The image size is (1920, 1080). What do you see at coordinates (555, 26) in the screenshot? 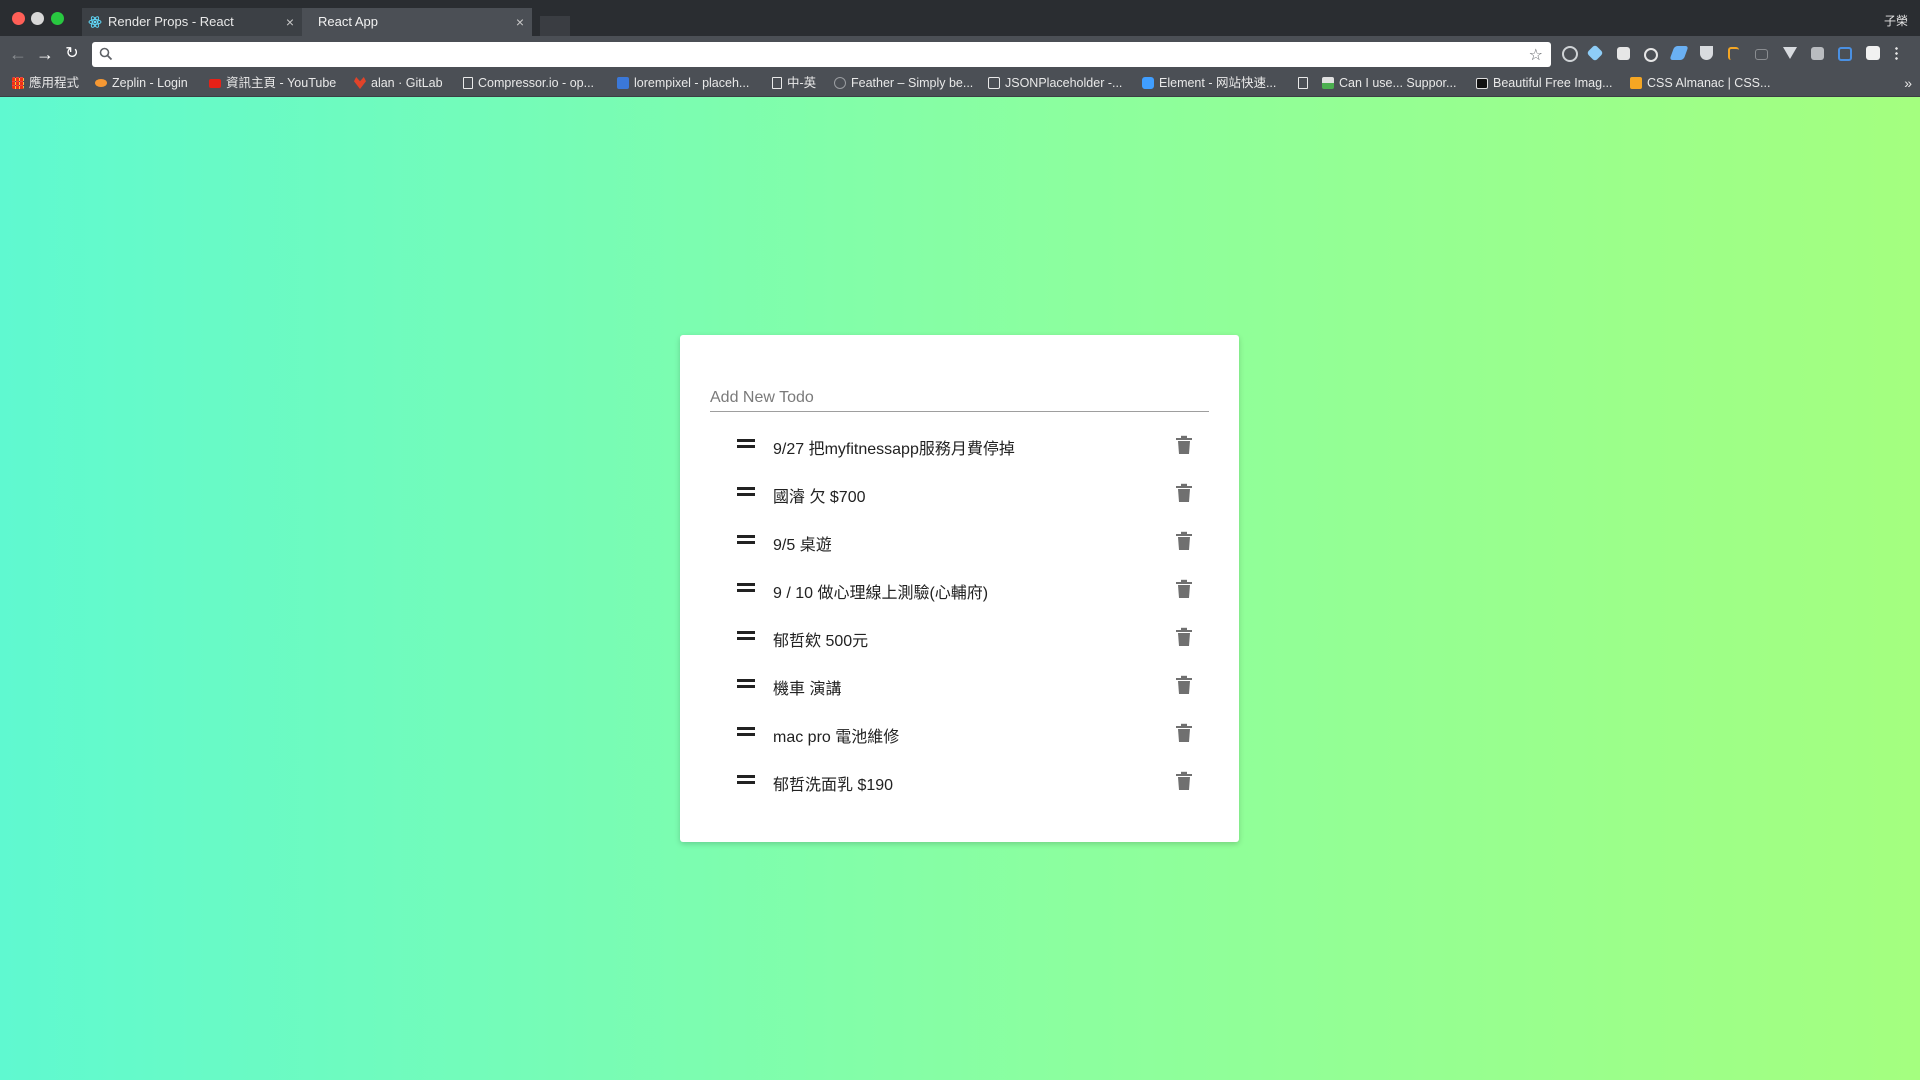
I see `new-tab-button` at bounding box center [555, 26].